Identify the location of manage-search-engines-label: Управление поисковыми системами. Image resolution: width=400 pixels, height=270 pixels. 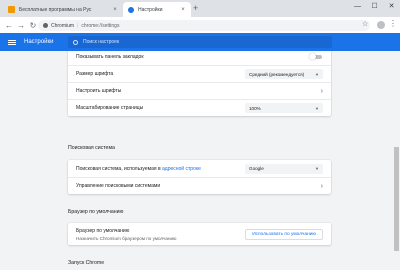
(118, 186).